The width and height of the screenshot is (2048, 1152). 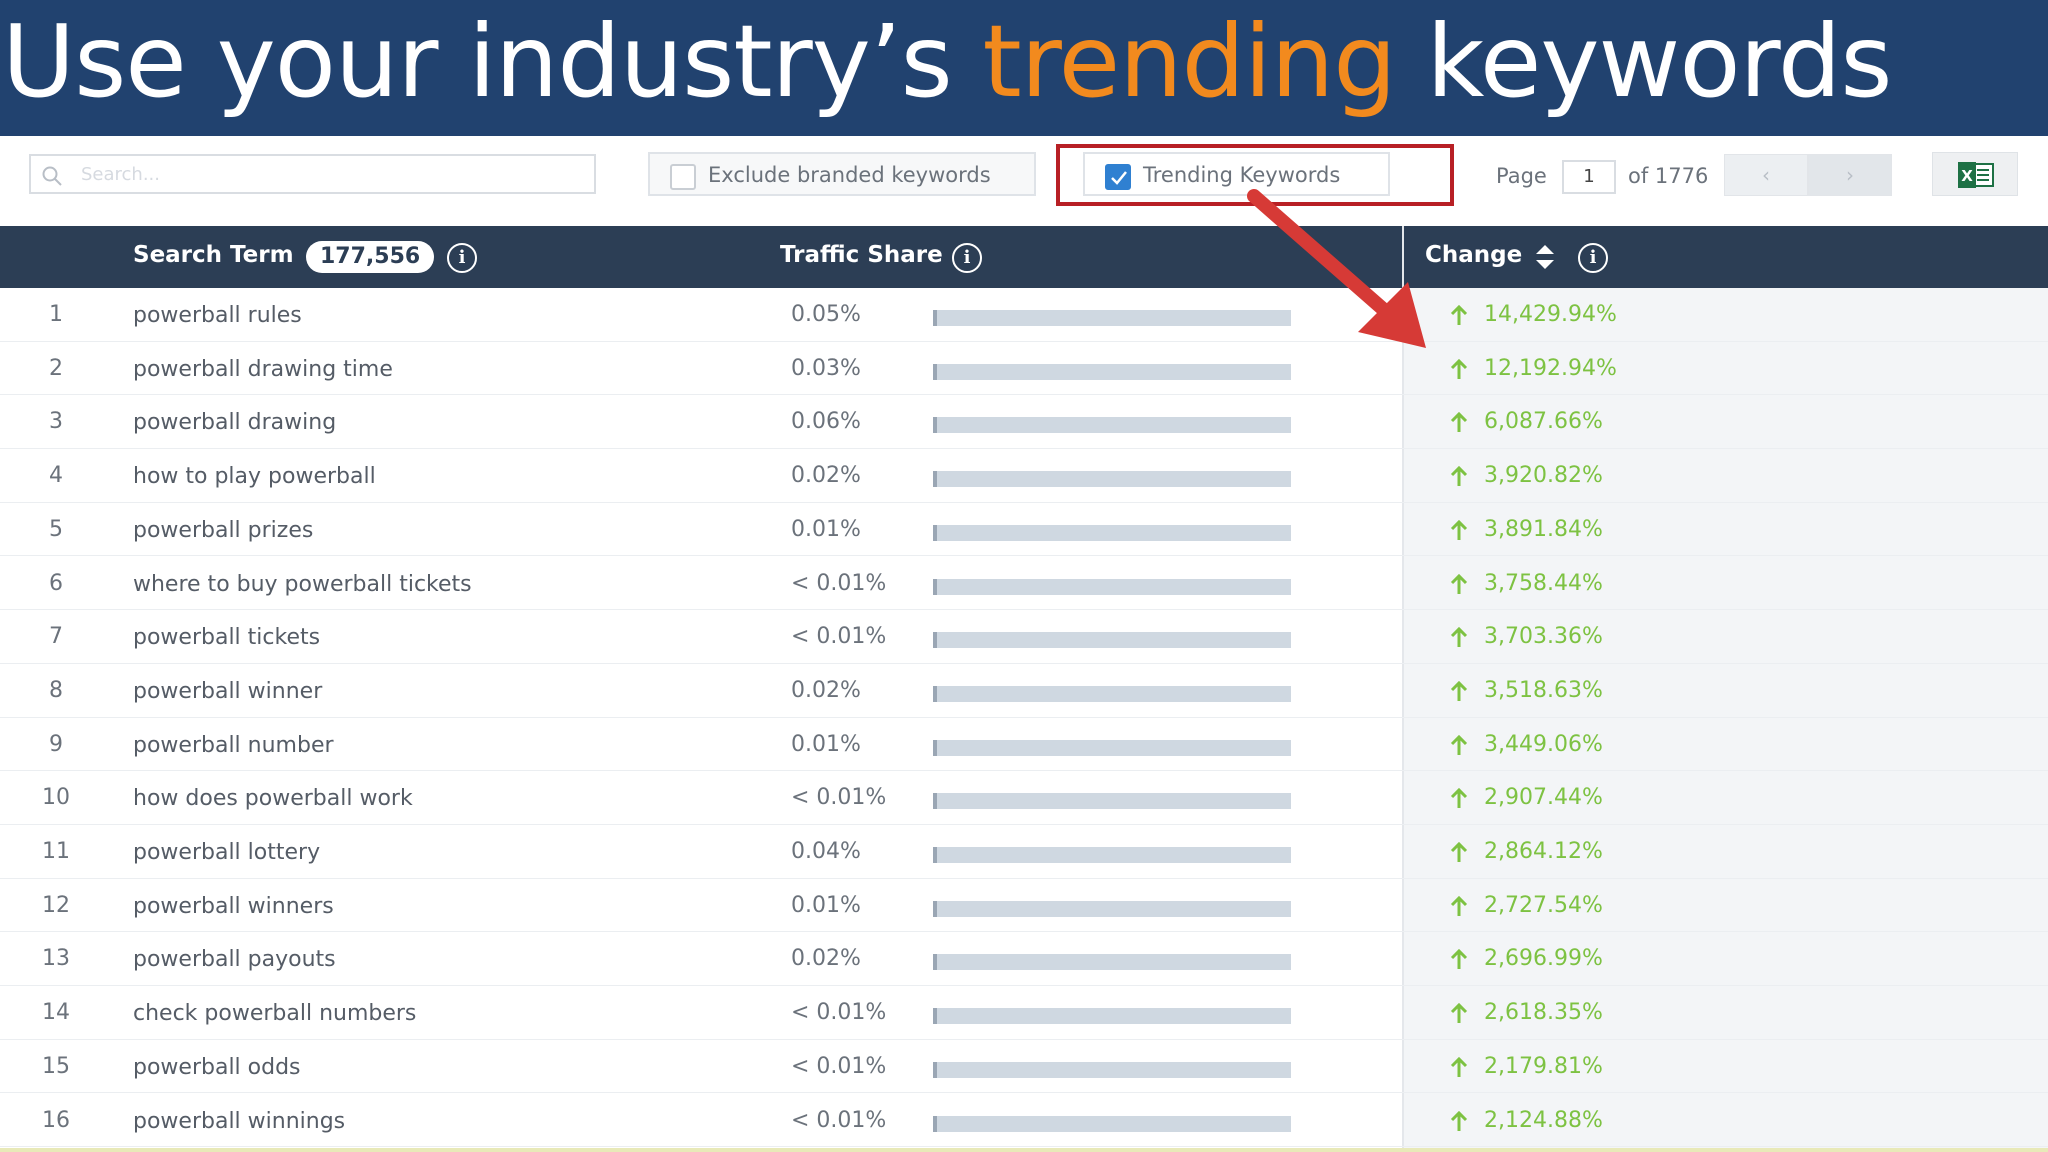 What do you see at coordinates (1850, 175) in the screenshot?
I see `next-page-button: ›` at bounding box center [1850, 175].